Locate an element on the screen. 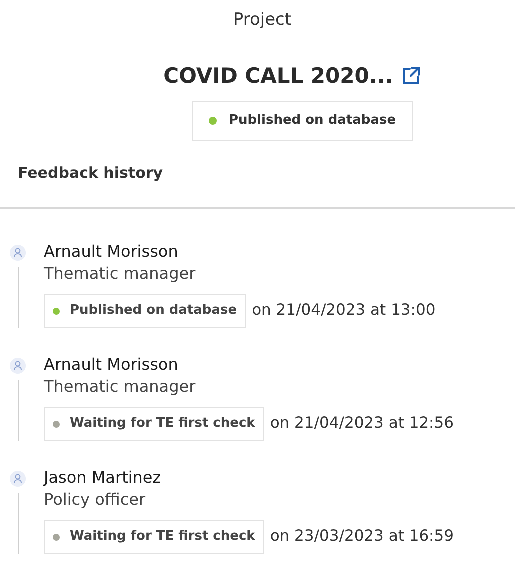 Image resolution: width=515 pixels, height=573 pixels. section-heading: Feedback history is located at coordinates (91, 173).